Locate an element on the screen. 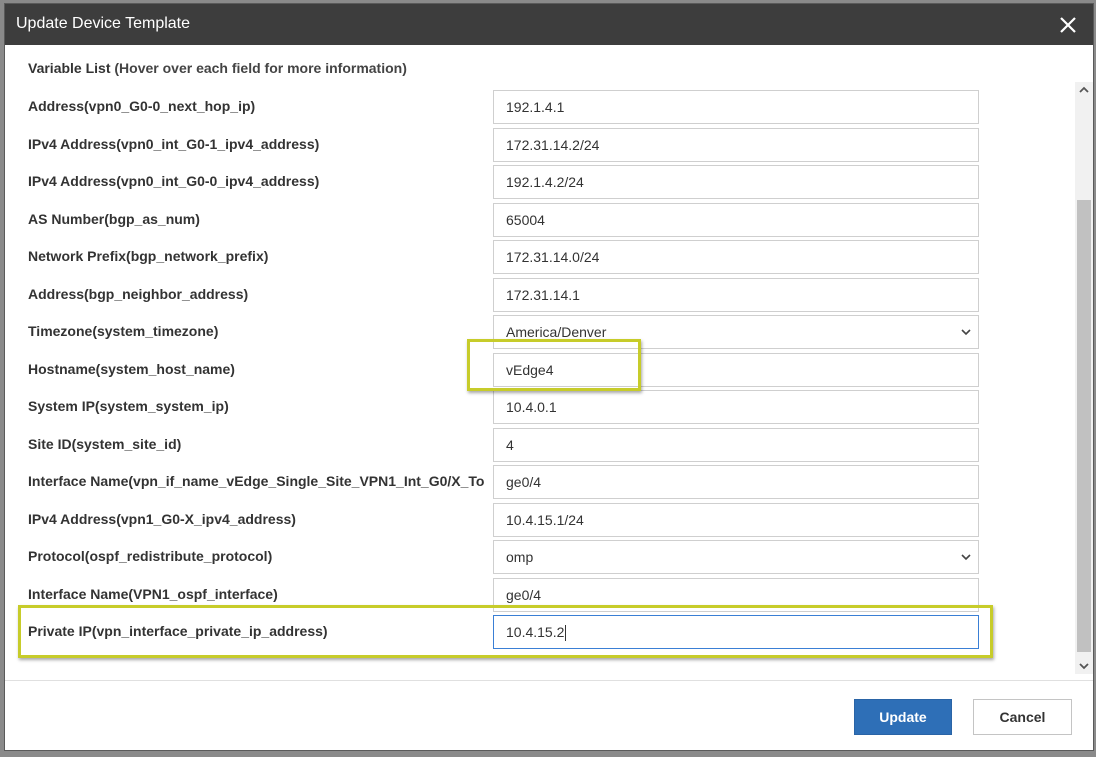 The image size is (1096, 757). variable-input: 192.1.4.1 is located at coordinates (736, 107).